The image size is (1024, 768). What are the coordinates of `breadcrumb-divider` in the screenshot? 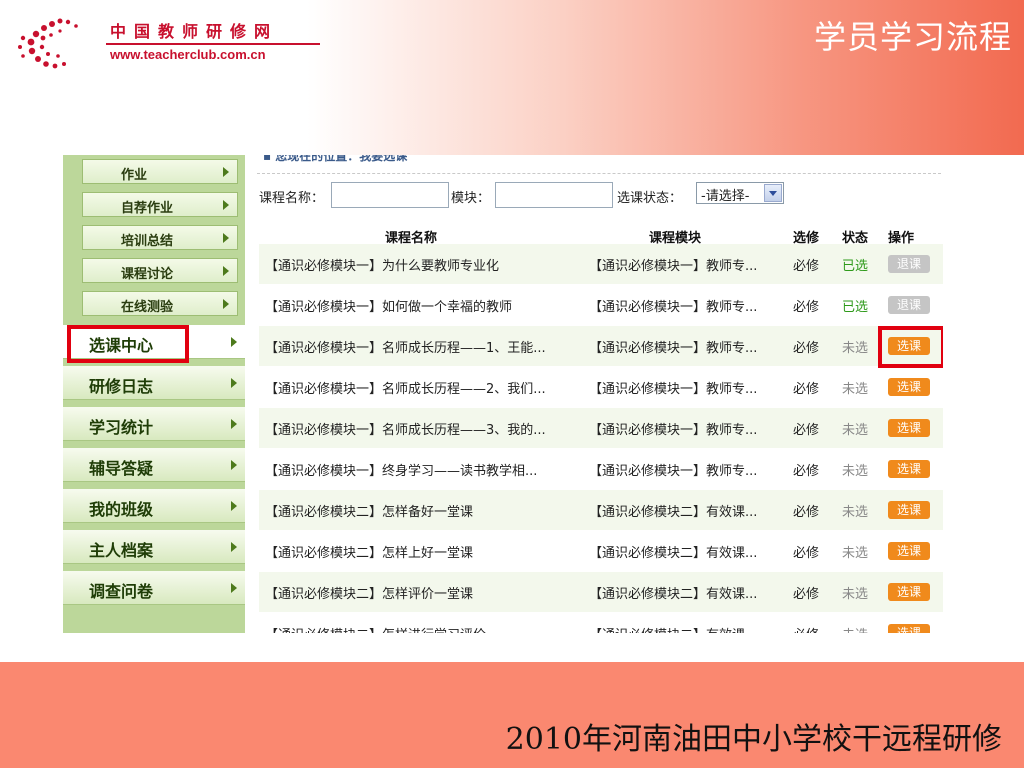 It's located at (599, 173).